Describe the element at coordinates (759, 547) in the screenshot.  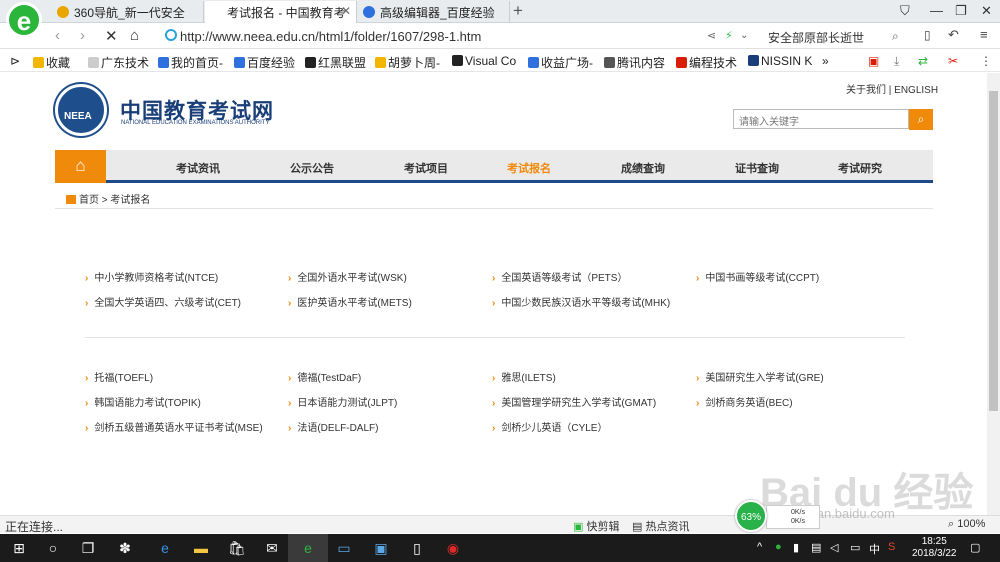
I see `tray-expand-icon: ^` at that location.